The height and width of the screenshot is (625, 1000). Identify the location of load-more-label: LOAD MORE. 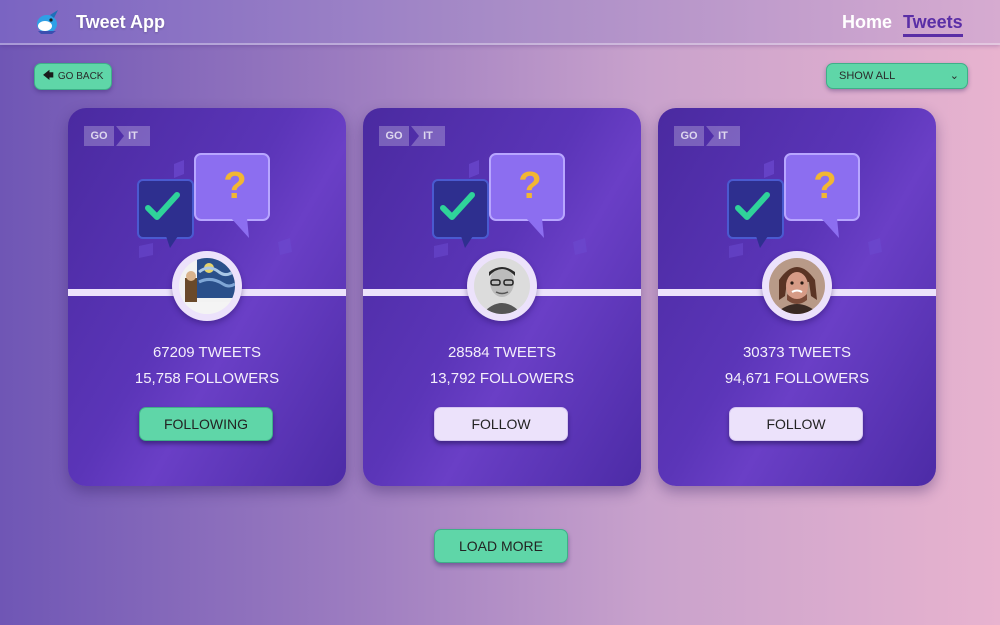
(500, 546).